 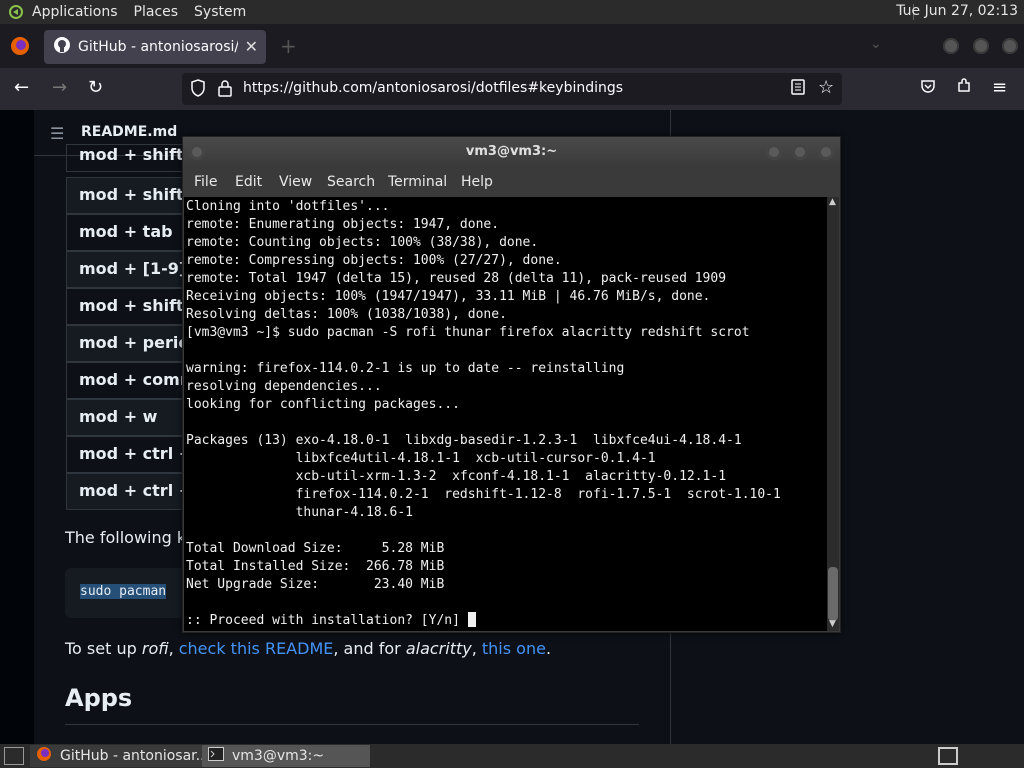 What do you see at coordinates (21, 88) in the screenshot?
I see `back-icon: ←` at bounding box center [21, 88].